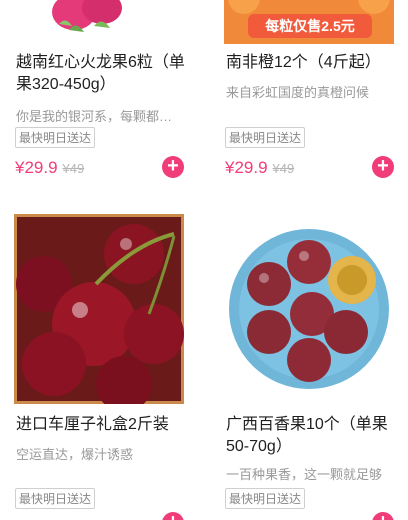 This screenshot has width=408, height=520. Describe the element at coordinates (312, 63) in the screenshot. I see `product-title: 南非橙12个（4斤起）` at that location.